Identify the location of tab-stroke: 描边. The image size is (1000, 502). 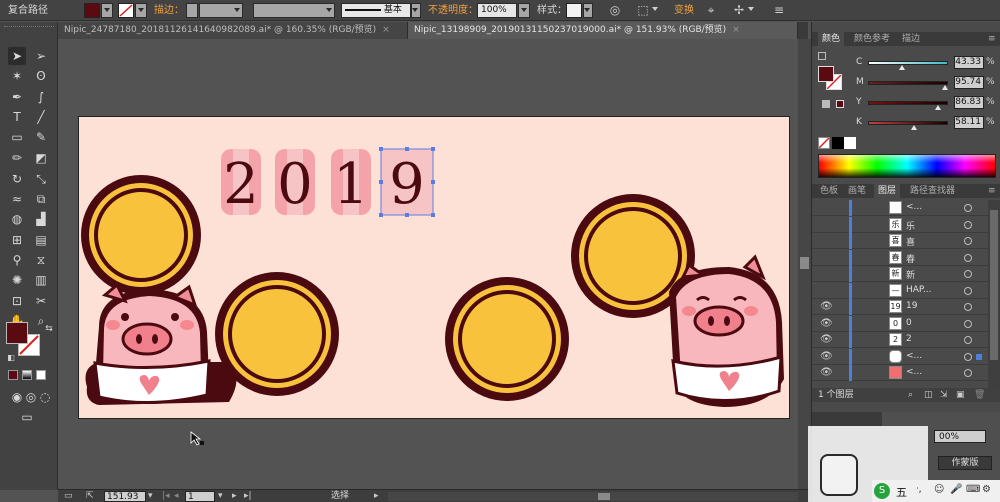
(911, 39).